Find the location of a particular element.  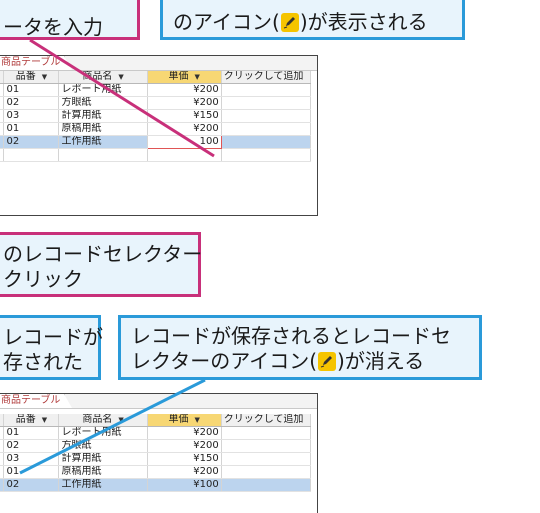

callout-record-saved-text1: レコードが is located at coordinates (53, 337).